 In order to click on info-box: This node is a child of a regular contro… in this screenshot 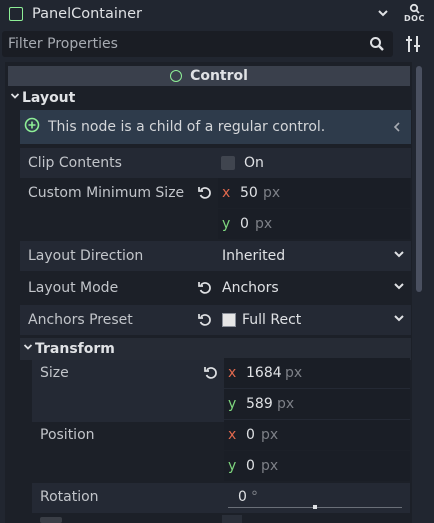, I will do `click(215, 127)`.